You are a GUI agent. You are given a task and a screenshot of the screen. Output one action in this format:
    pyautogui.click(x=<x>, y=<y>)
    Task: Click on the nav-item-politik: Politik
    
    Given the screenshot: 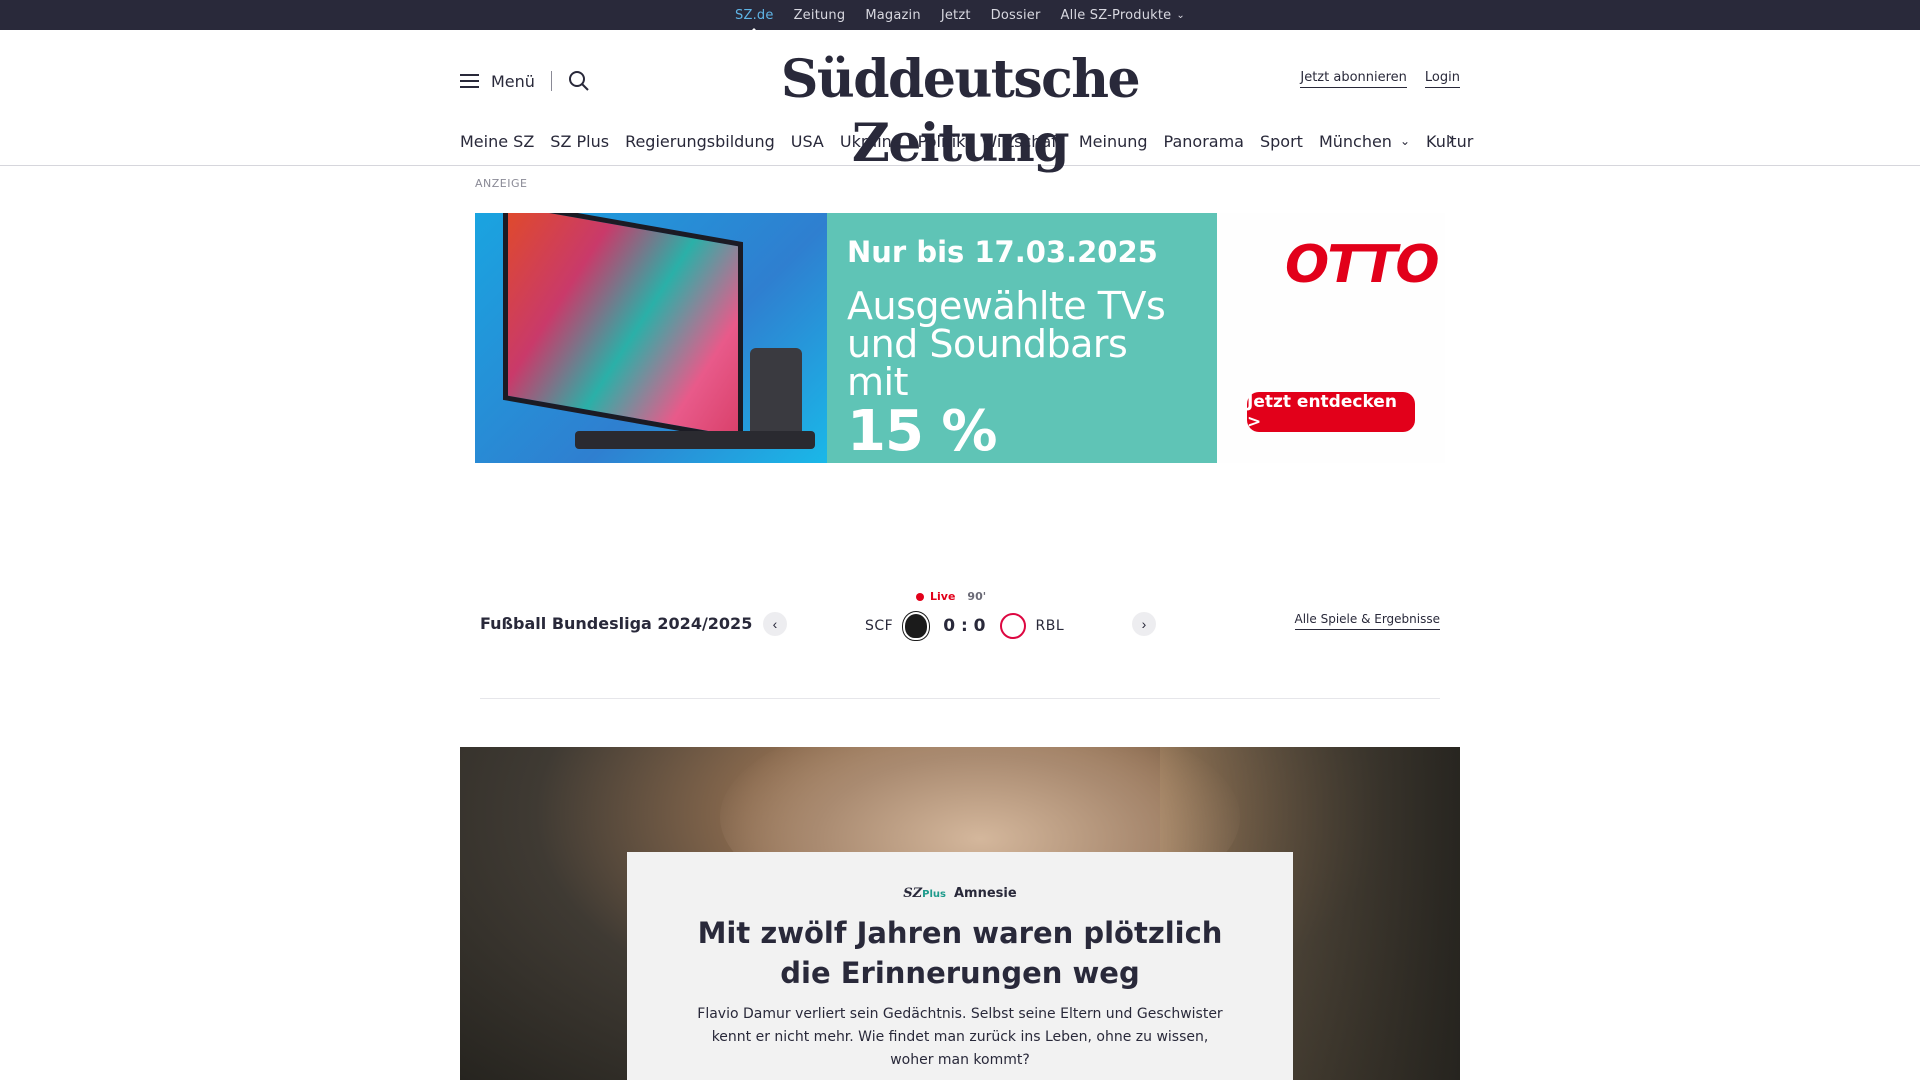 What is the action you would take?
    pyautogui.click(x=942, y=141)
    